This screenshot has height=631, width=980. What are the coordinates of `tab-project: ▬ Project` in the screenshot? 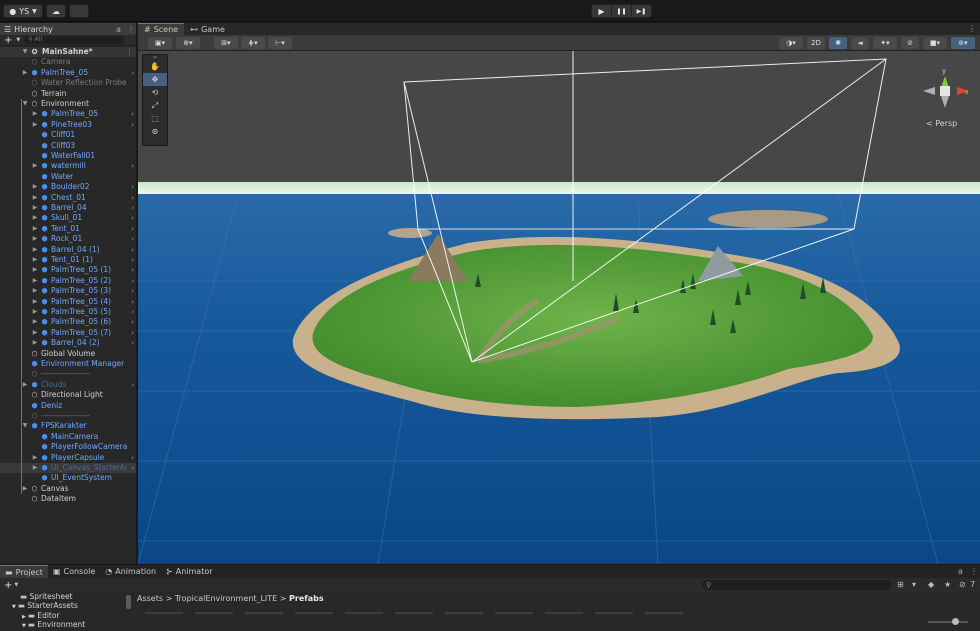 It's located at (24, 571).